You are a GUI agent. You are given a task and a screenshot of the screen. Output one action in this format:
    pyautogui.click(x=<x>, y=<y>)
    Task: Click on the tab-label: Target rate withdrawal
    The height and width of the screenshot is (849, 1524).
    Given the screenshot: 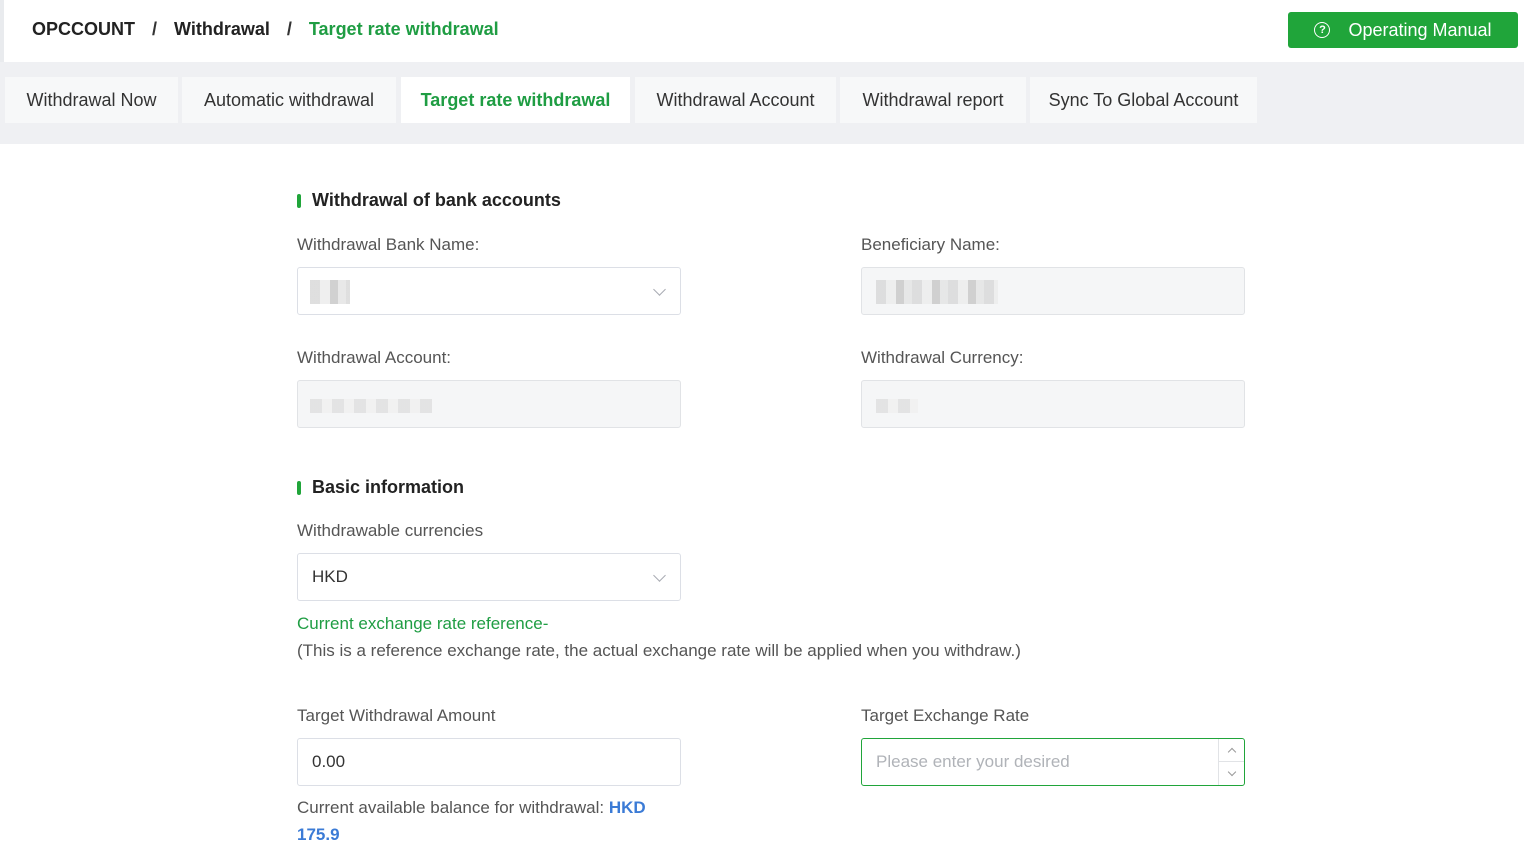 What is the action you would take?
    pyautogui.click(x=515, y=99)
    